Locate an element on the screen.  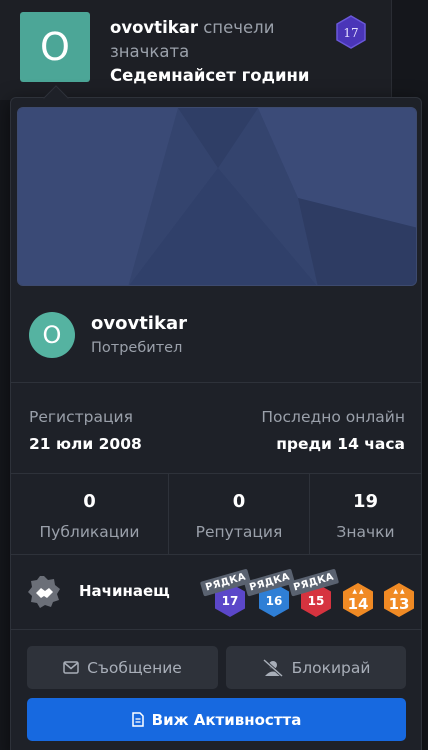
stat-badges: 19 Значки is located at coordinates (365, 514).